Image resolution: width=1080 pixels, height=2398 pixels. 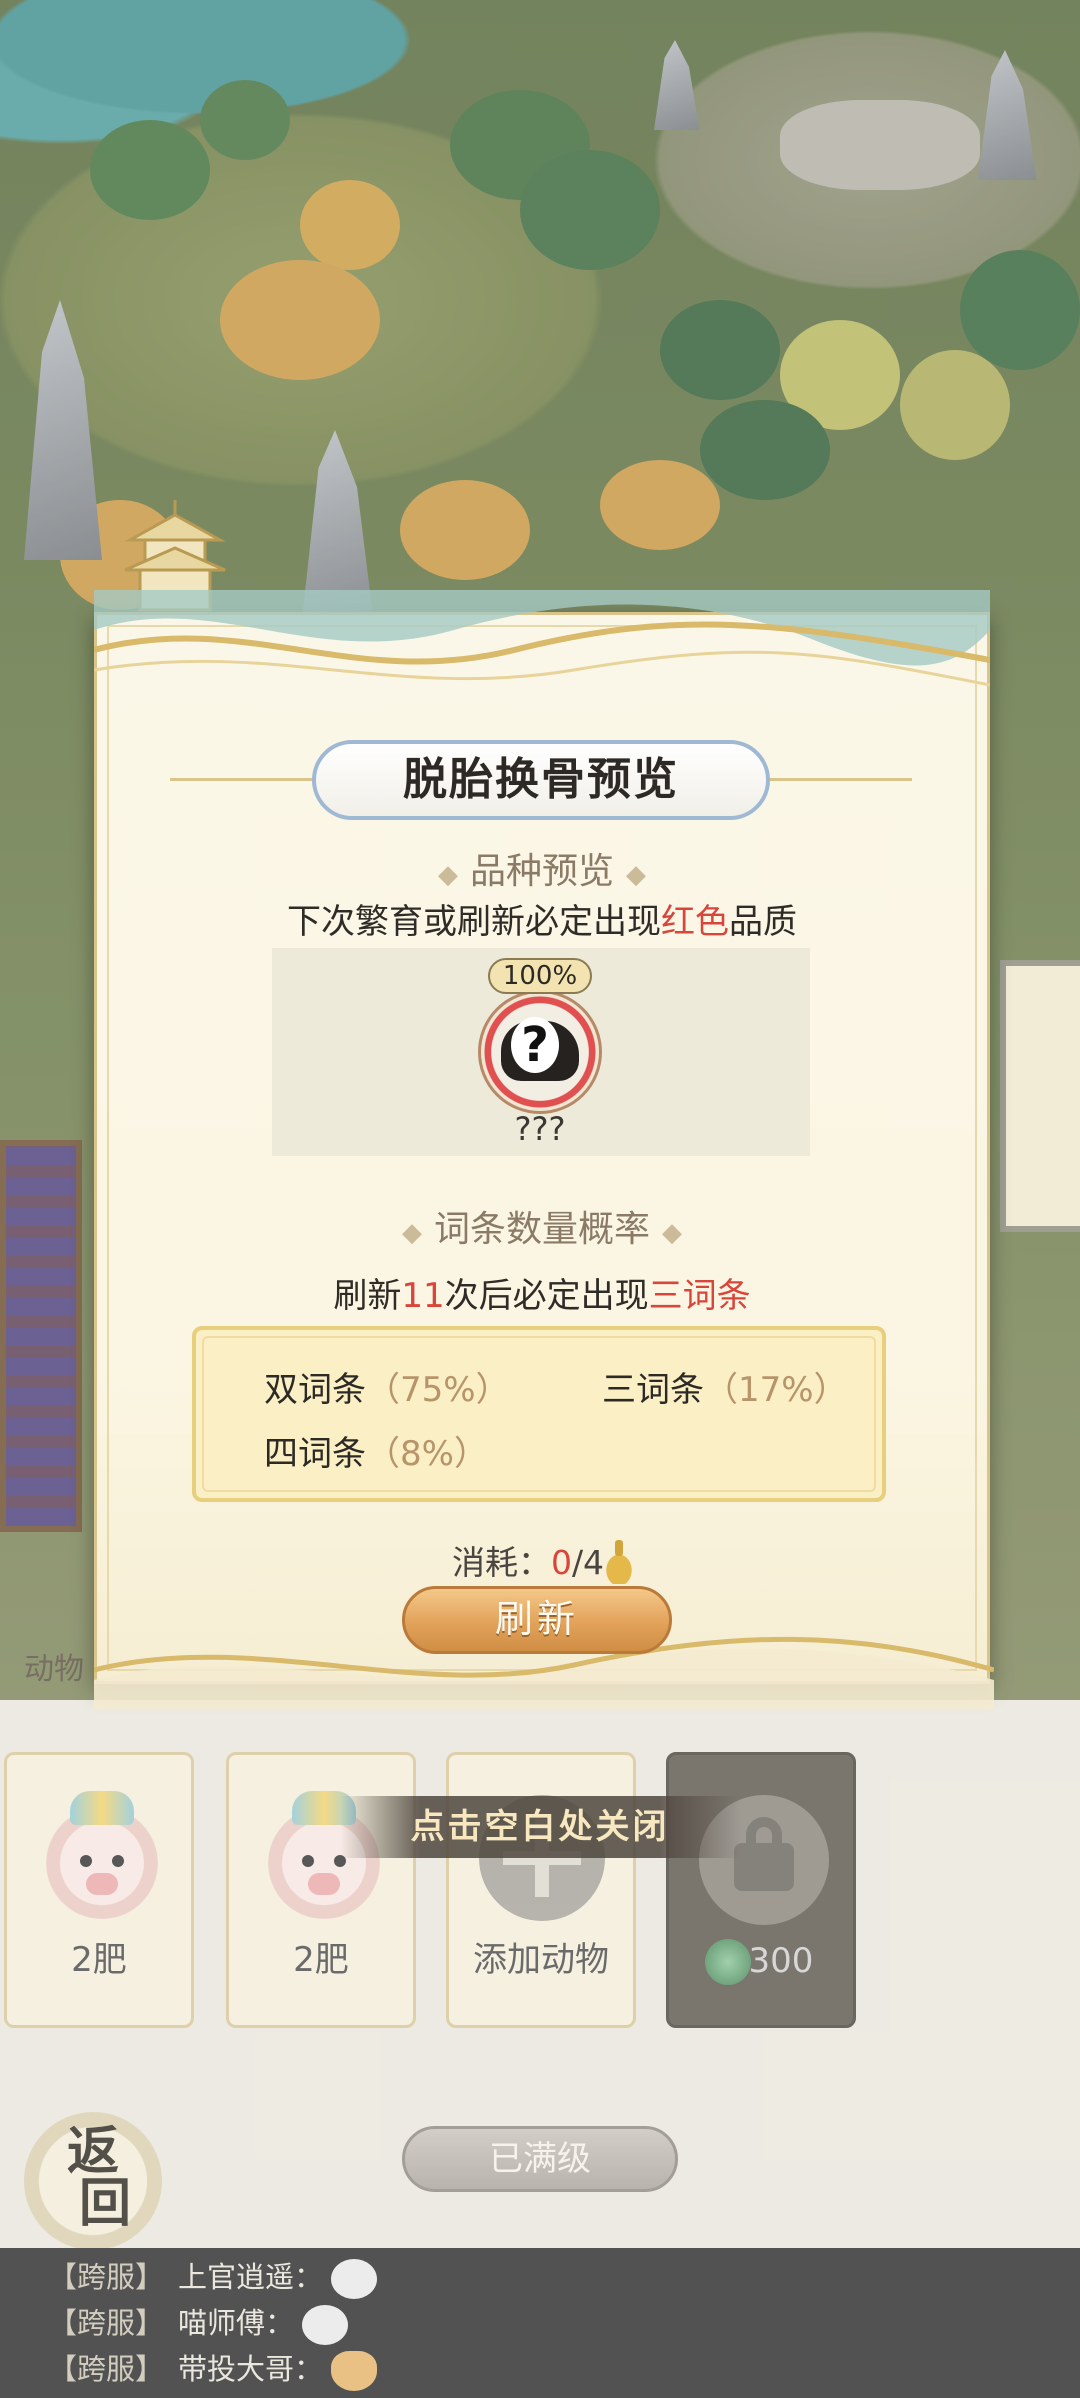 What do you see at coordinates (619, 1561) in the screenshot?
I see `elixir-bottle-icon` at bounding box center [619, 1561].